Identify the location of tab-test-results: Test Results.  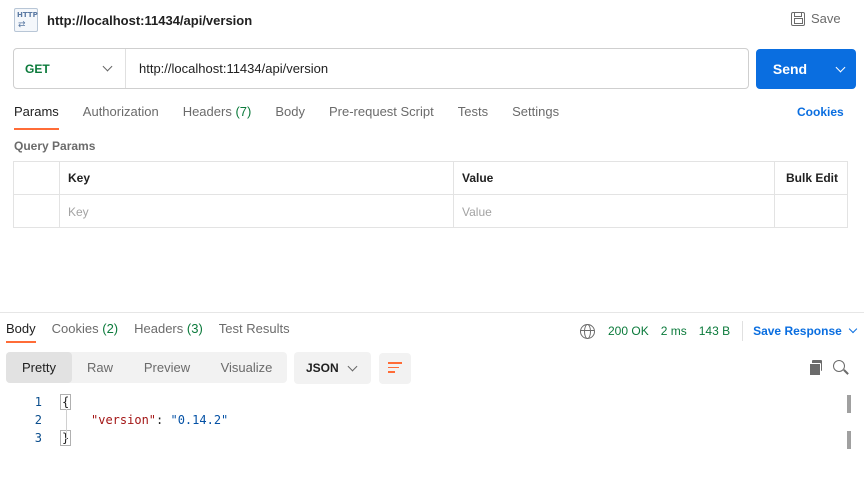
(254, 332).